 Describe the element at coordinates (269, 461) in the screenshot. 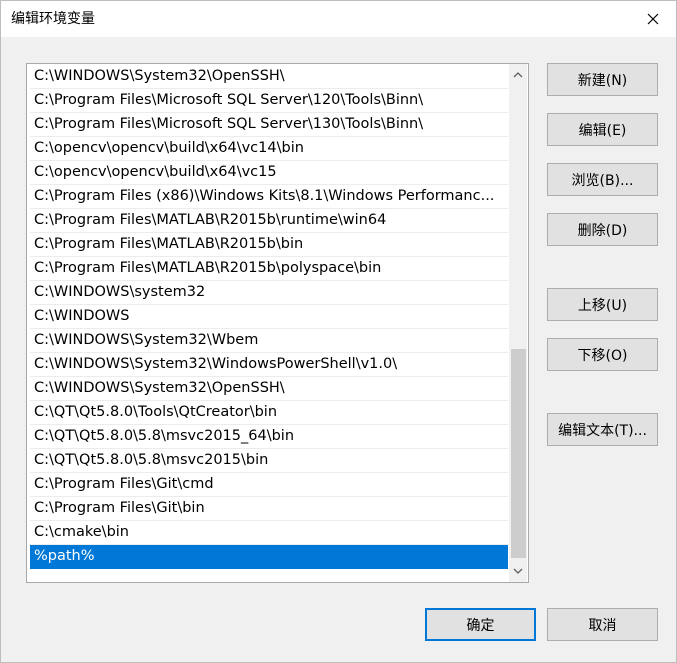

I see `path-list-item: C:\QT\Qt5.8.0\5.8\msvc2015\bin` at that location.